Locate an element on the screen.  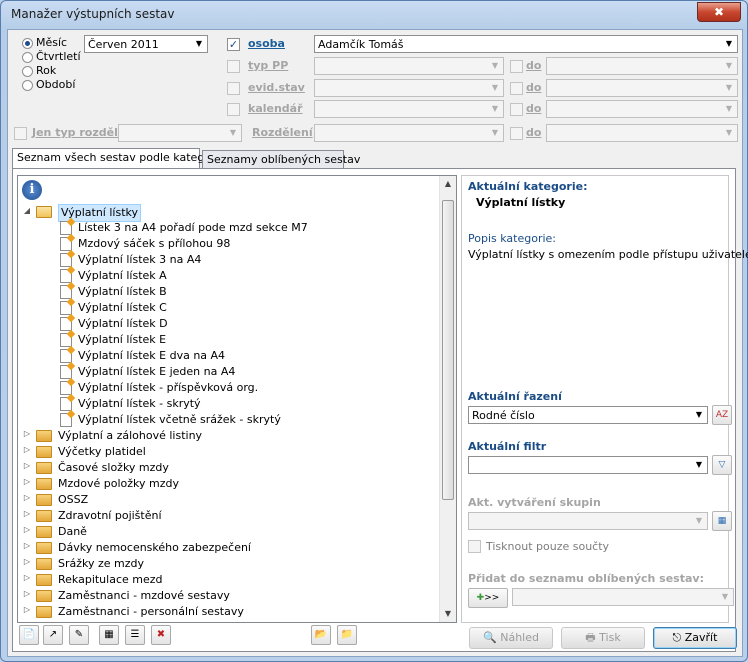
jen-typ-select: ▼ is located at coordinates (180, 133).